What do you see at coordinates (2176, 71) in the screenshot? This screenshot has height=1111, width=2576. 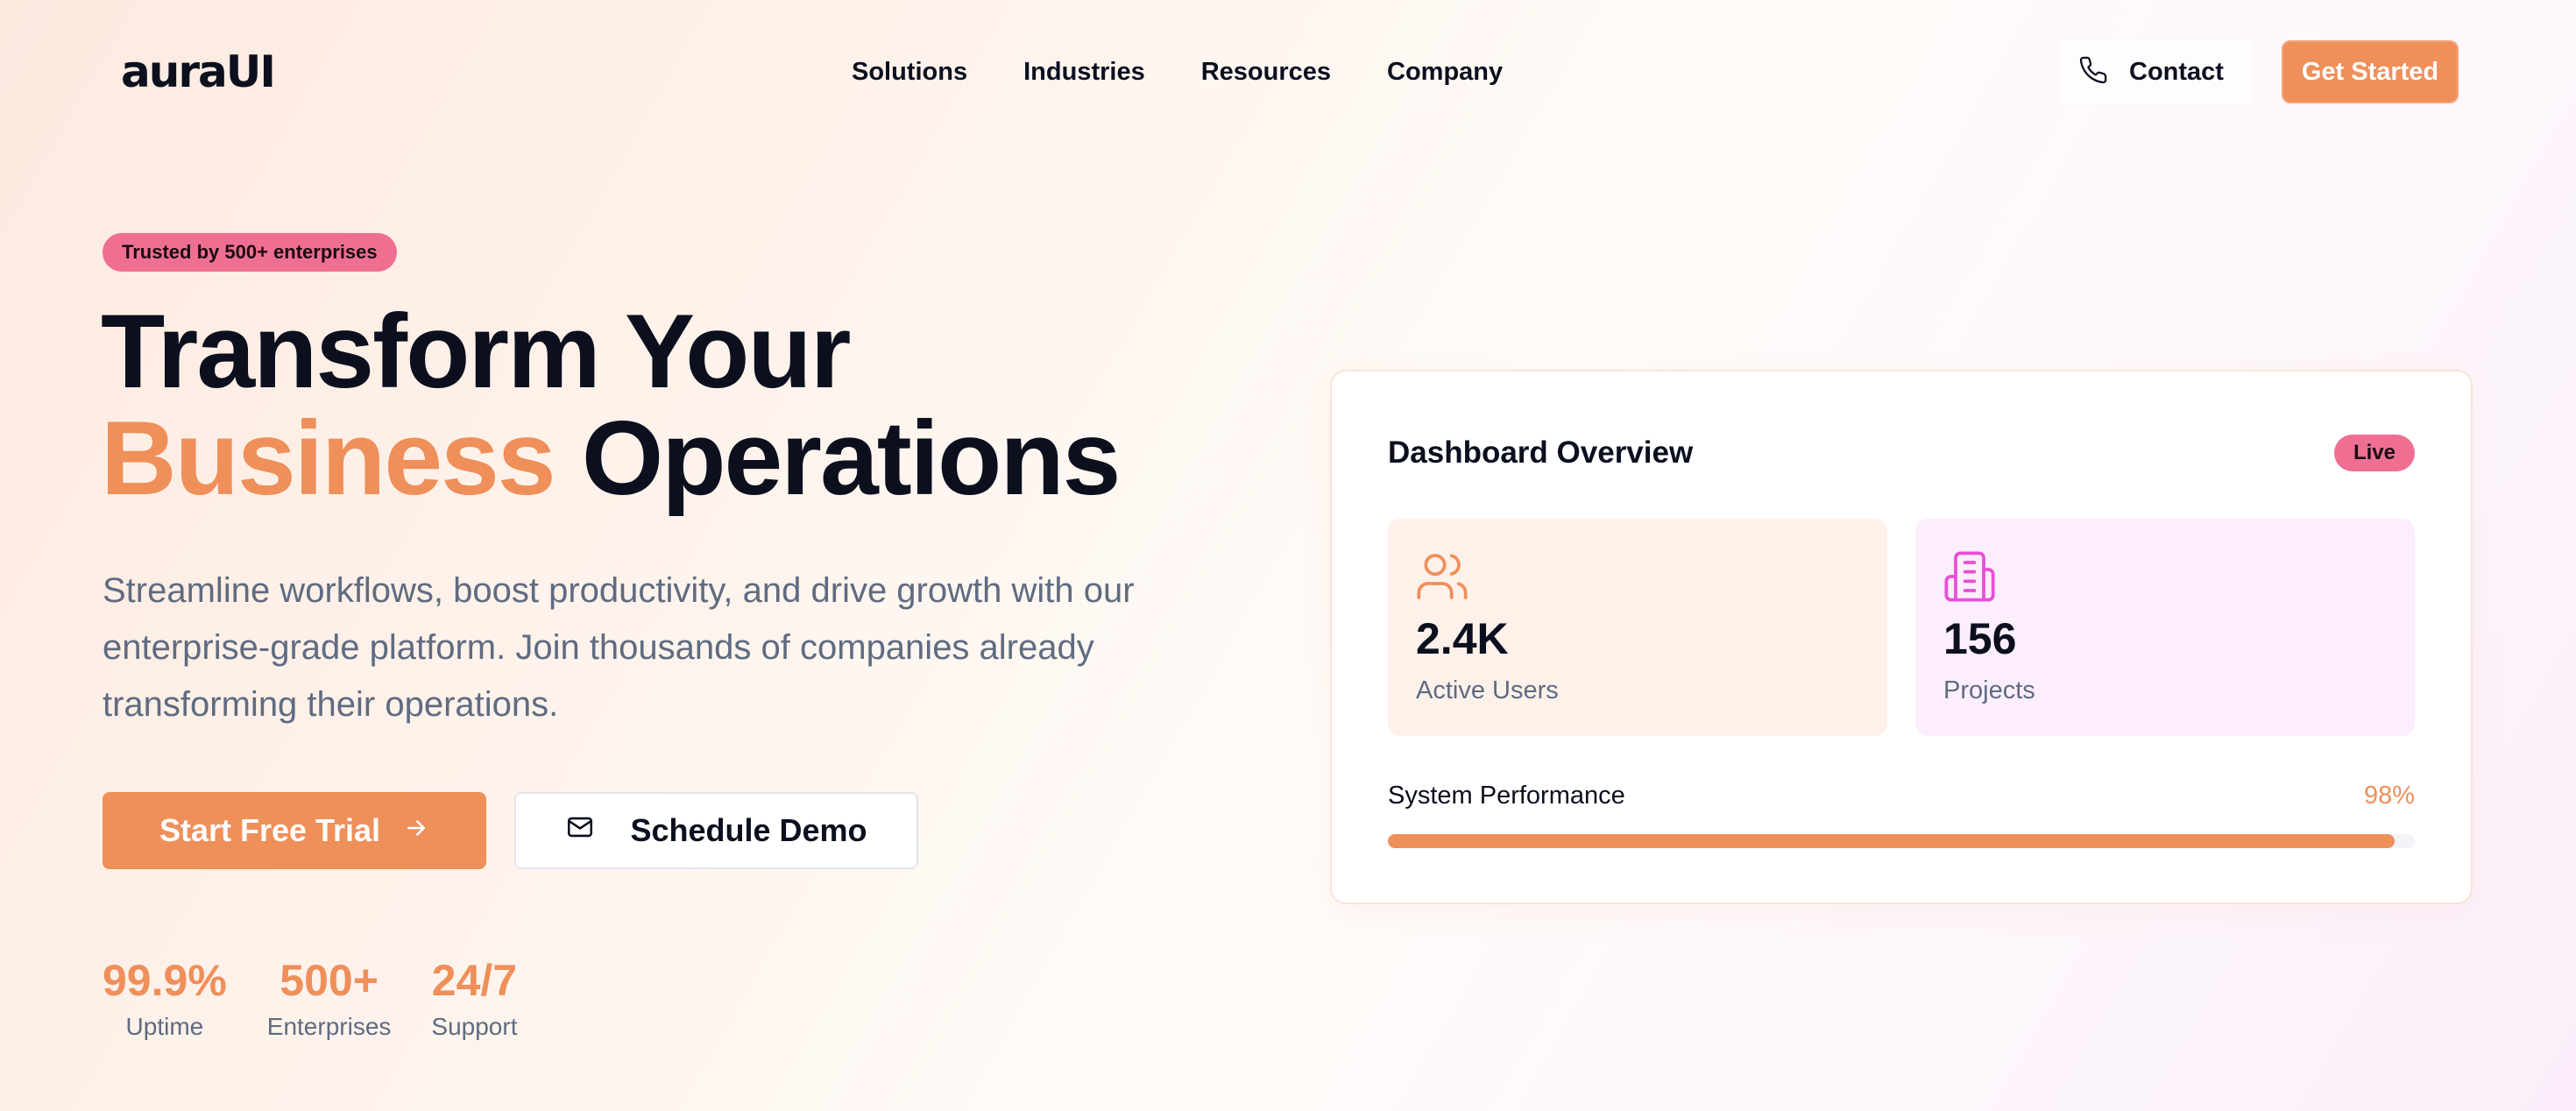 I see `contact-label: Contact` at bounding box center [2176, 71].